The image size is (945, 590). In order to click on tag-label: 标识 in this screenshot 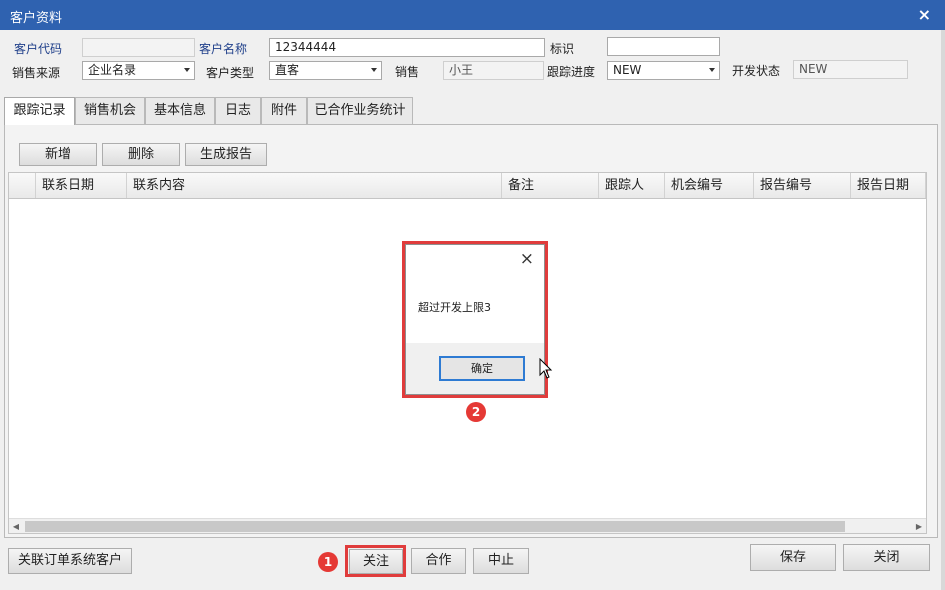, I will do `click(562, 49)`.